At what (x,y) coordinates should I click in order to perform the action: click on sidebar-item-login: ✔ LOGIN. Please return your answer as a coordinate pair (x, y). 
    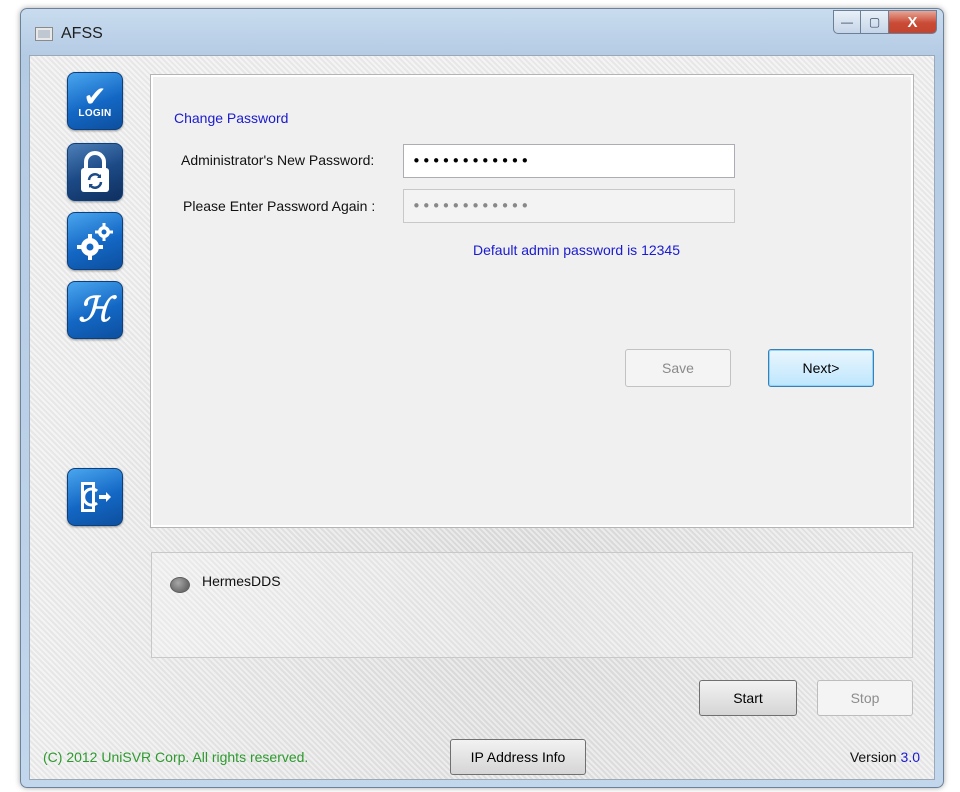
    Looking at the image, I should click on (95, 101).